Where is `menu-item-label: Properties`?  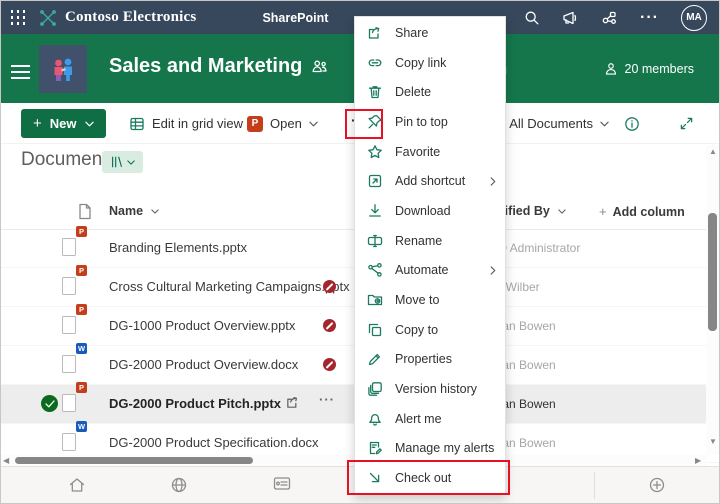
menu-item-label: Properties is located at coordinates (423, 359).